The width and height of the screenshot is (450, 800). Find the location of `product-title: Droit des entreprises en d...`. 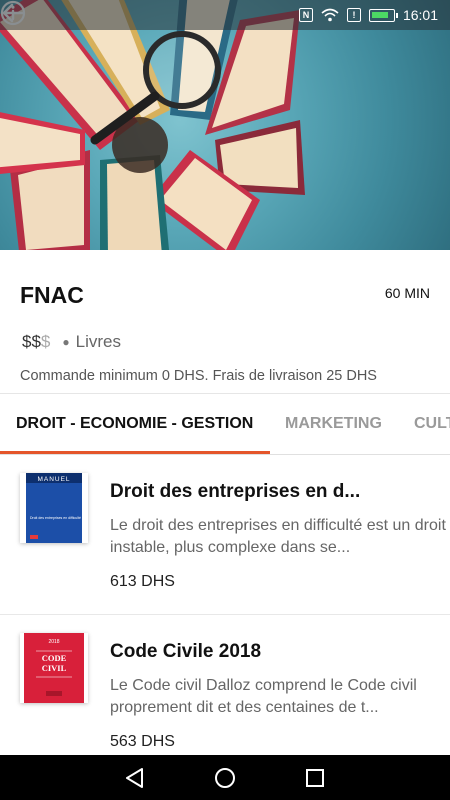

product-title: Droit des entreprises en d... is located at coordinates (235, 491).